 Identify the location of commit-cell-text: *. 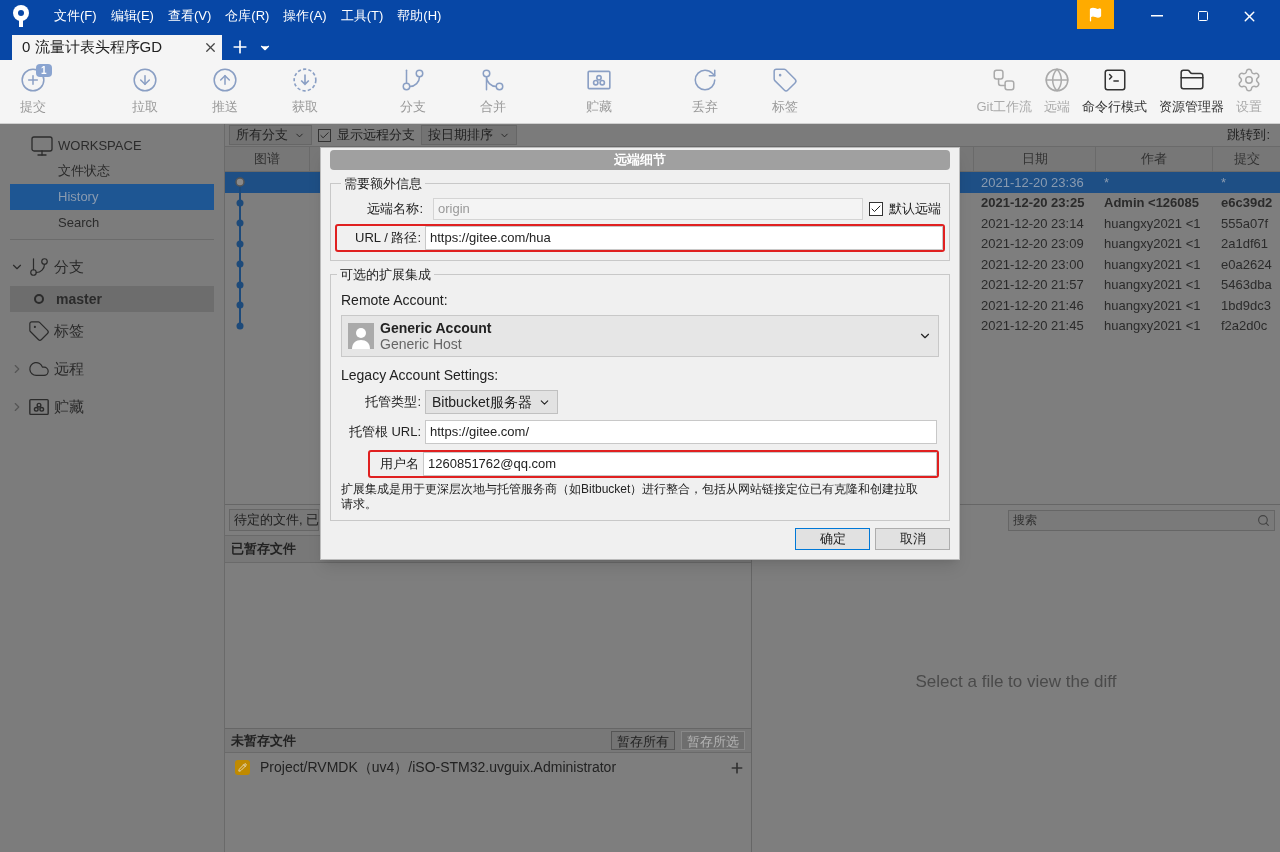
(1224, 182).